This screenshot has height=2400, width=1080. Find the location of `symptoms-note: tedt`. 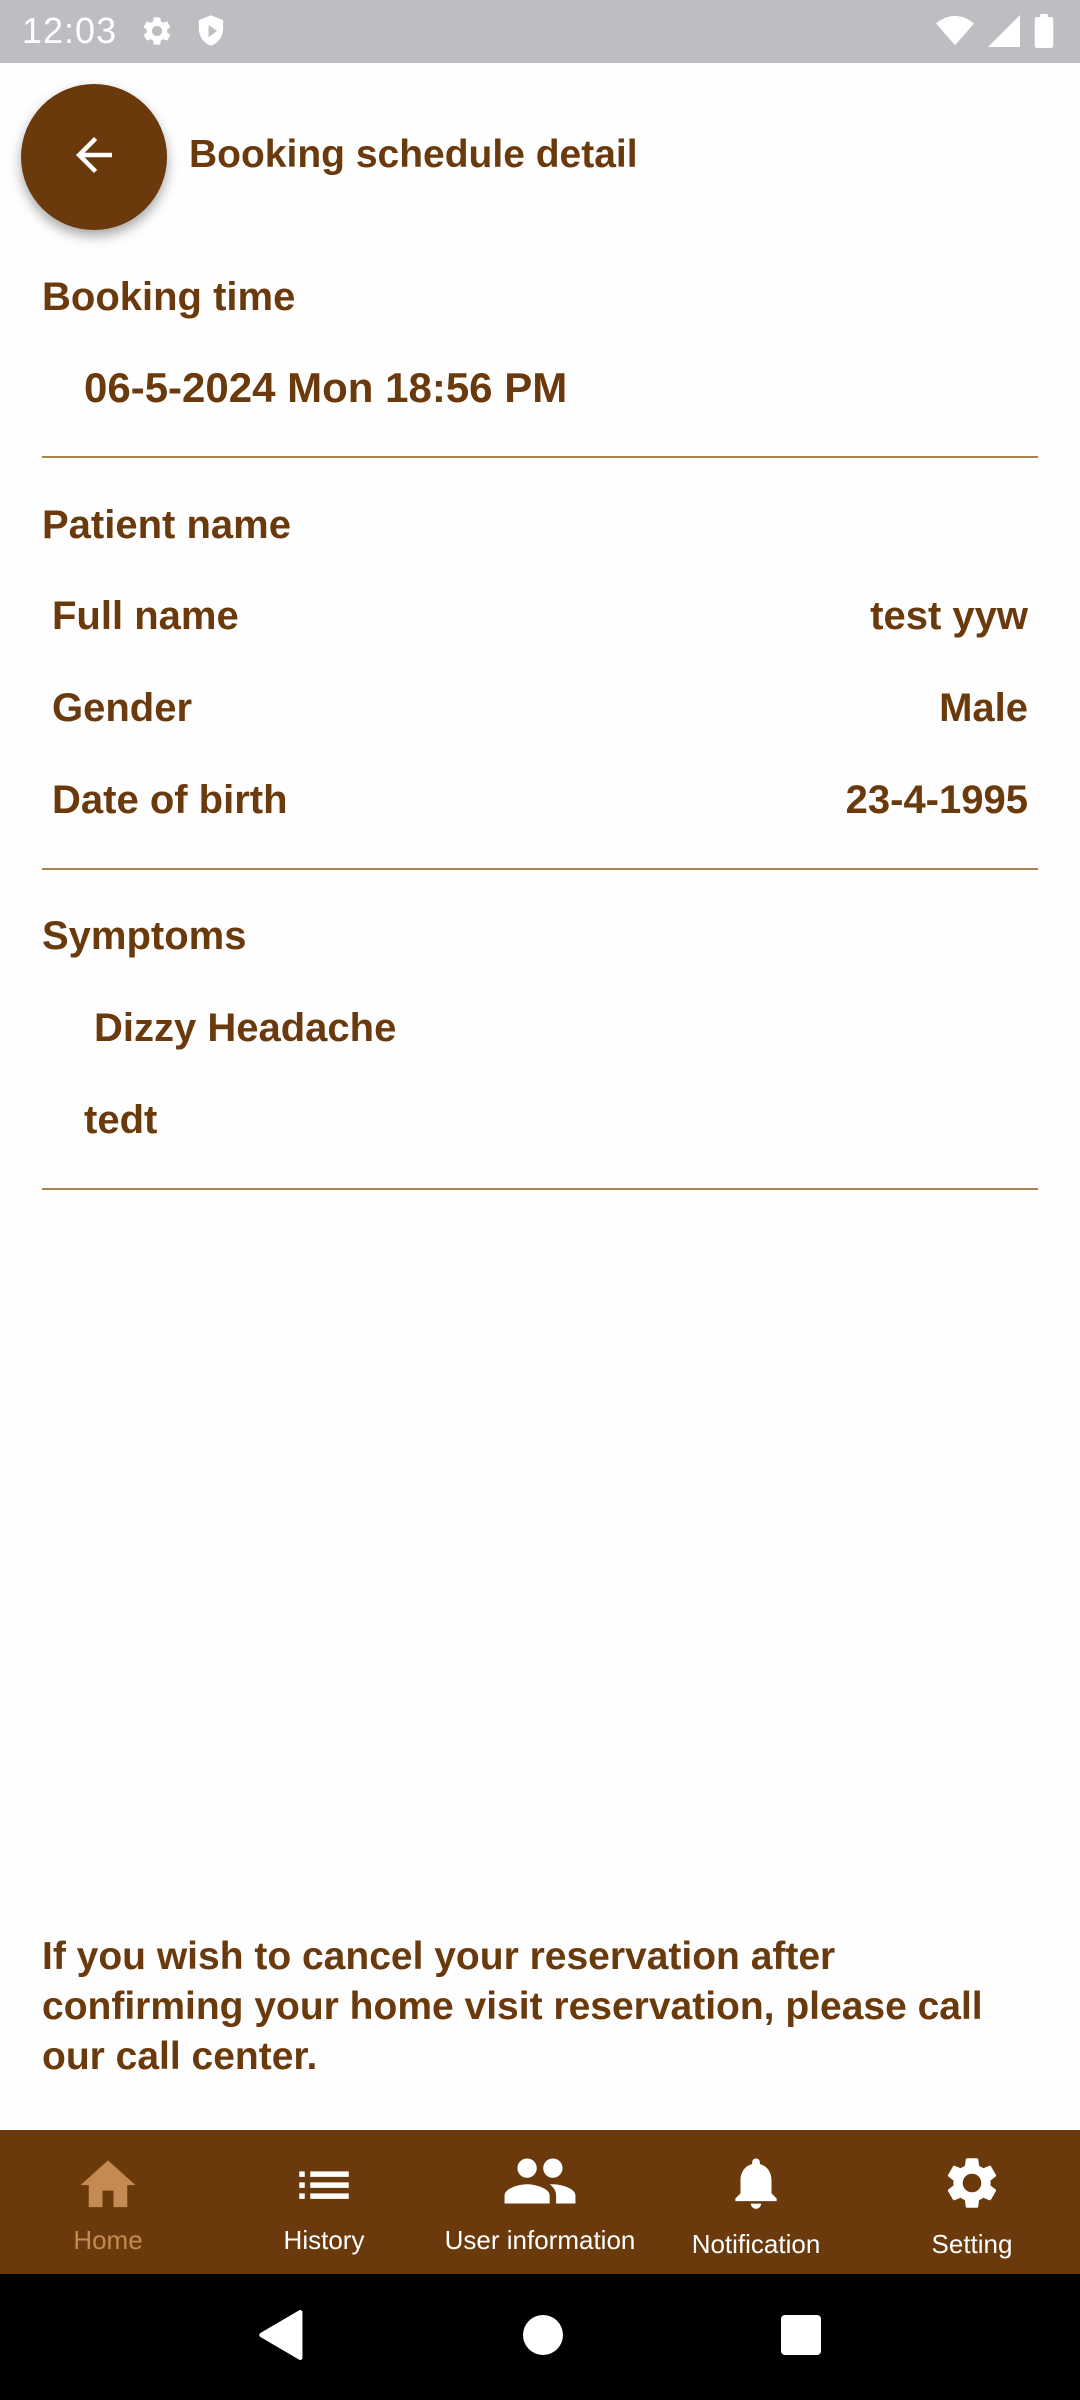

symptoms-note: tedt is located at coordinates (121, 1120).